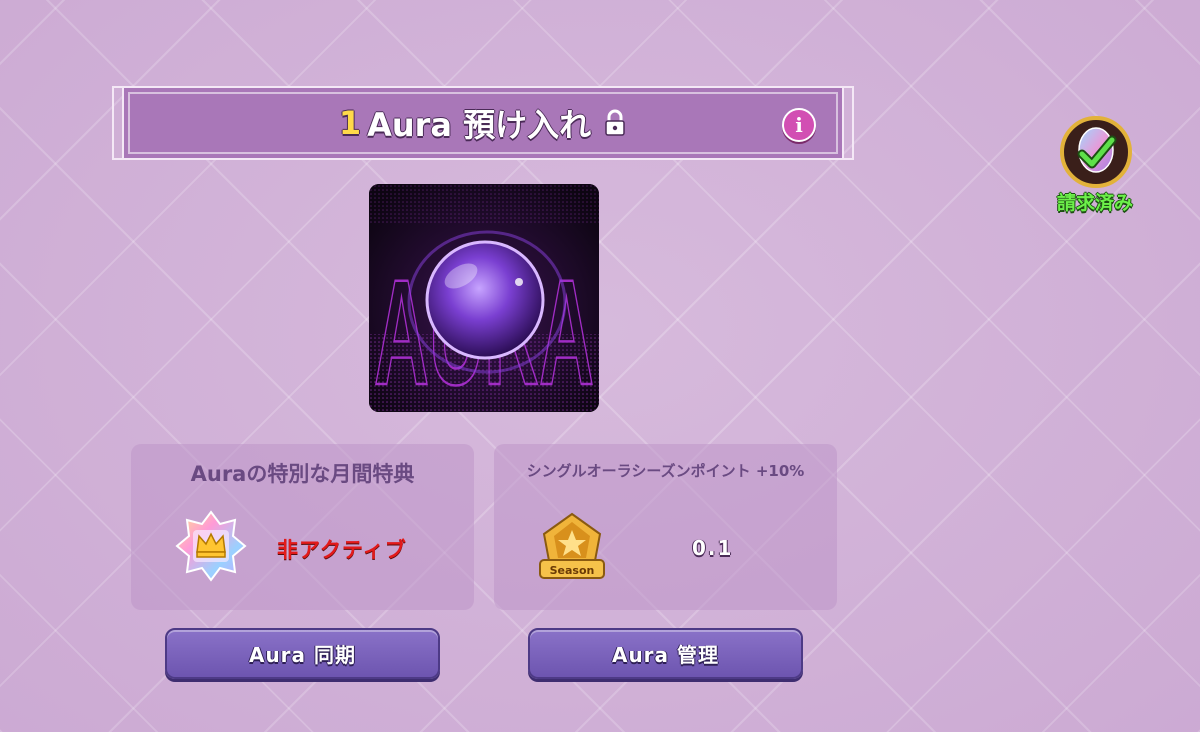 This screenshot has width=1200, height=732. I want to click on title-number: 1, so click(350, 123).